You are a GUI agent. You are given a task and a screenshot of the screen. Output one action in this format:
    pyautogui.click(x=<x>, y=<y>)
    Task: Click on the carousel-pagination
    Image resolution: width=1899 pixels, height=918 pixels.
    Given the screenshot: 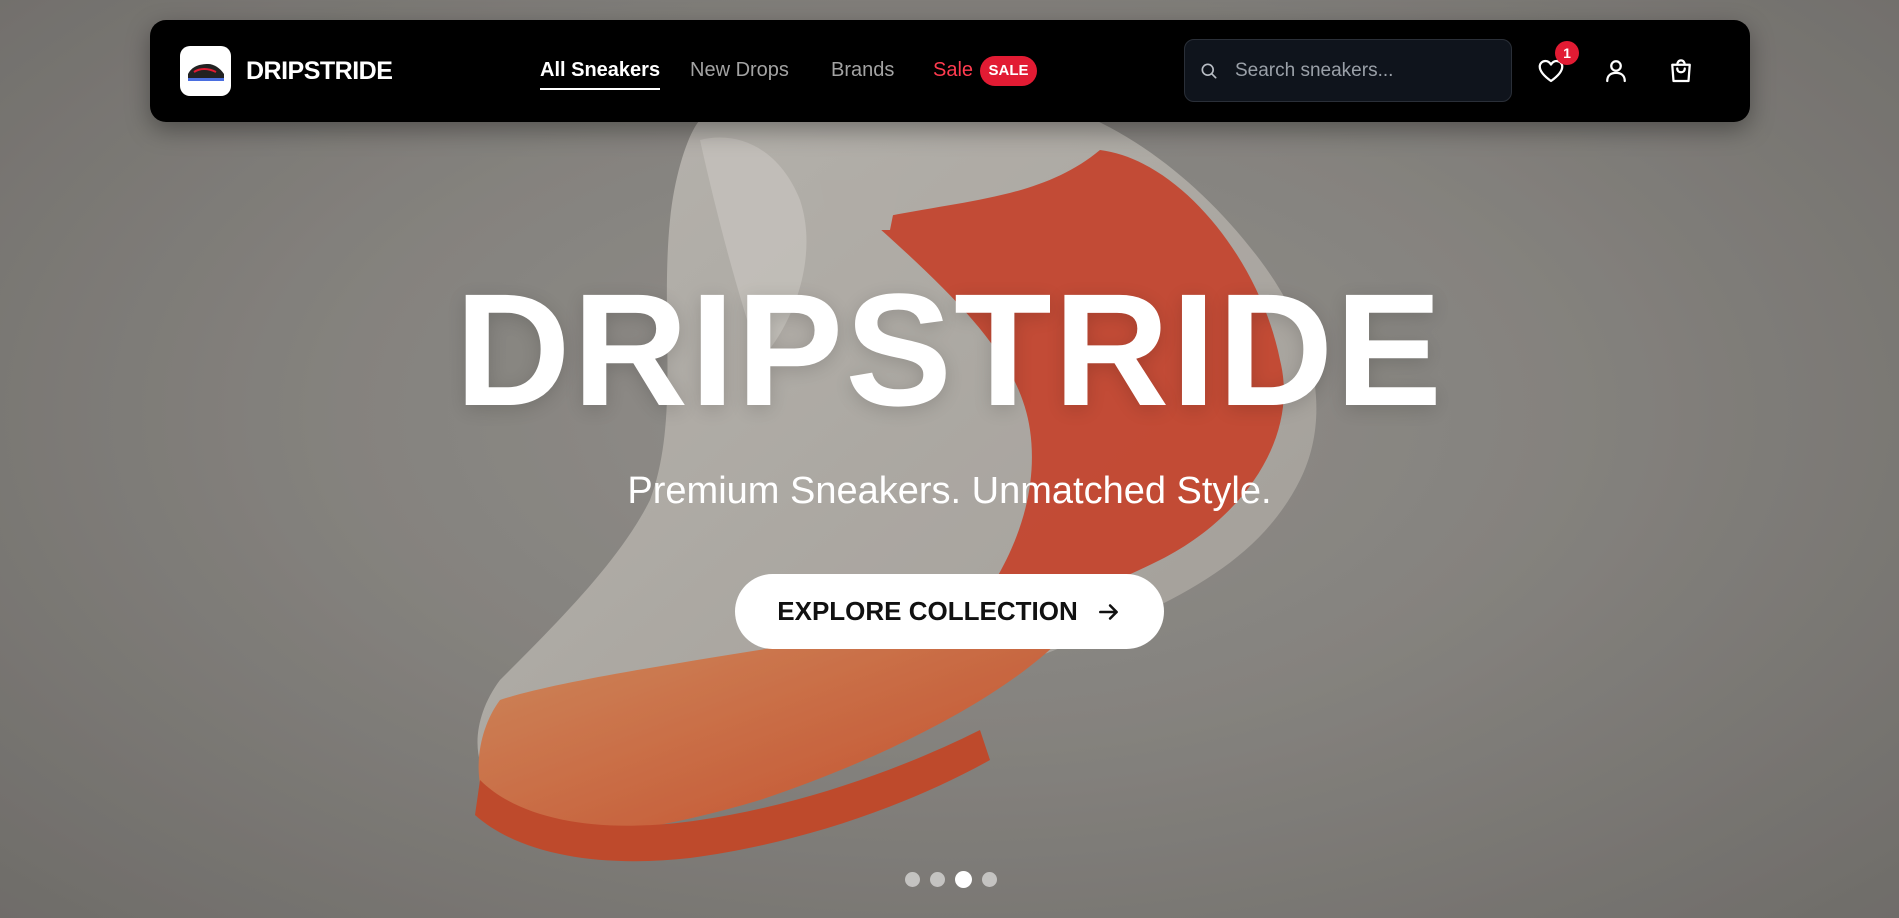 What is the action you would take?
    pyautogui.click(x=951, y=879)
    